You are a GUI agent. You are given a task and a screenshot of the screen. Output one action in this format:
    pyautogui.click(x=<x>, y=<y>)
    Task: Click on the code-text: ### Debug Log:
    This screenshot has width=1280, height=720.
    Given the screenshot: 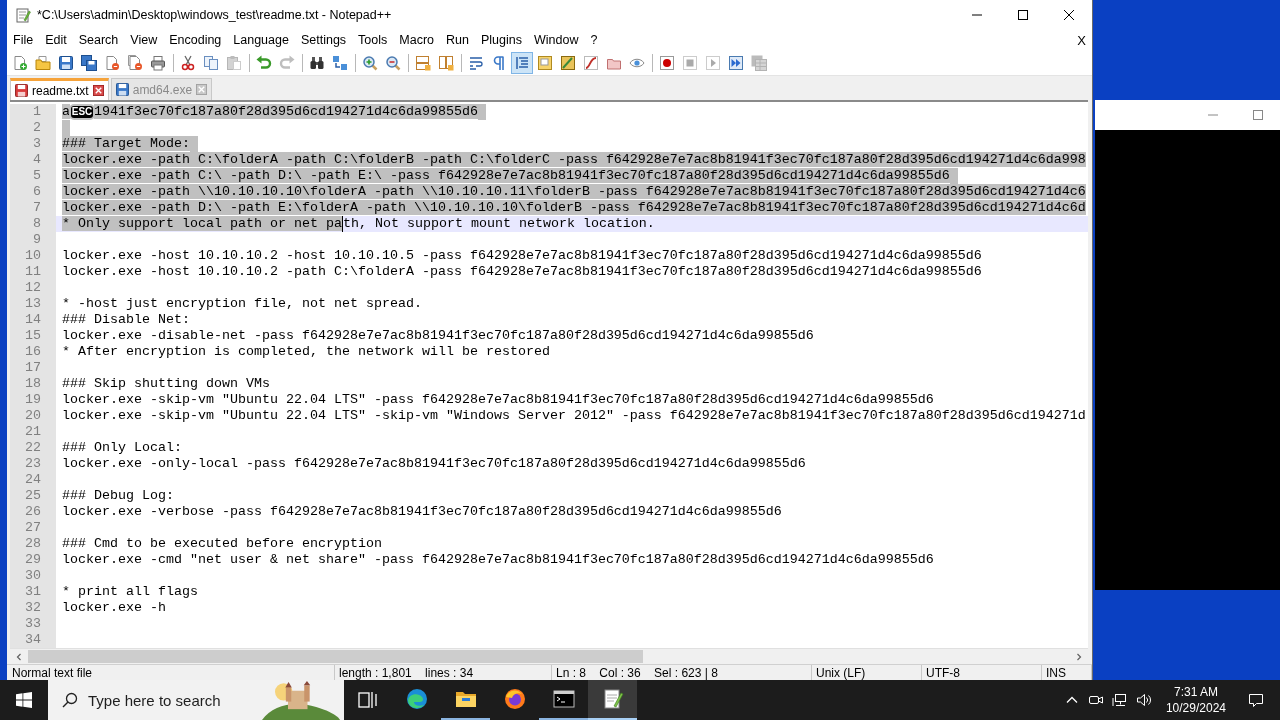 What is the action you would take?
    pyautogui.click(x=118, y=495)
    